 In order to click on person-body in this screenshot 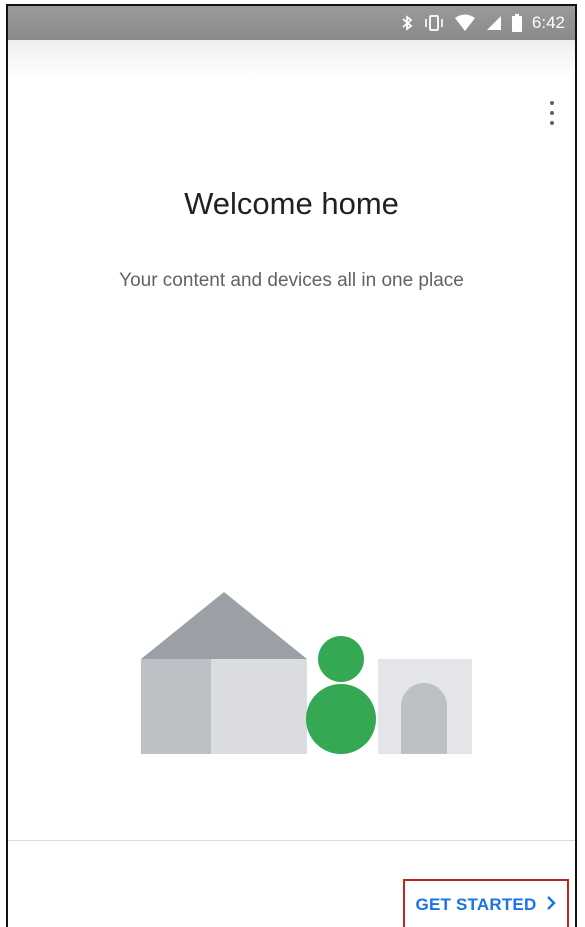, I will do `click(341, 719)`.